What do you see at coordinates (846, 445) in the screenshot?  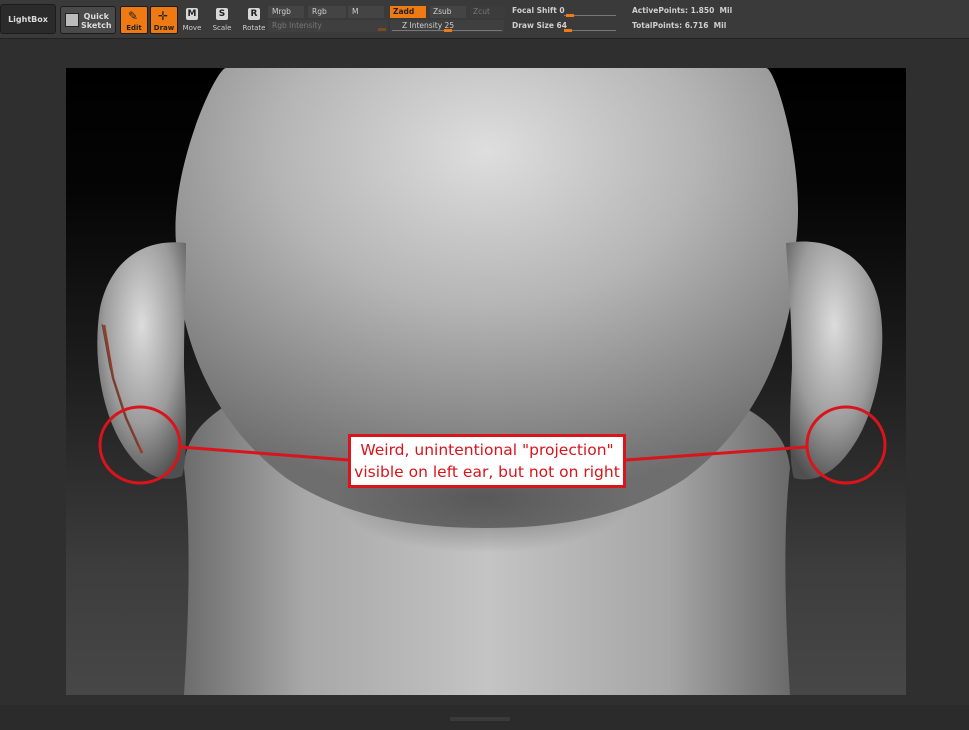 I see `right-ear-highlight-circle` at bounding box center [846, 445].